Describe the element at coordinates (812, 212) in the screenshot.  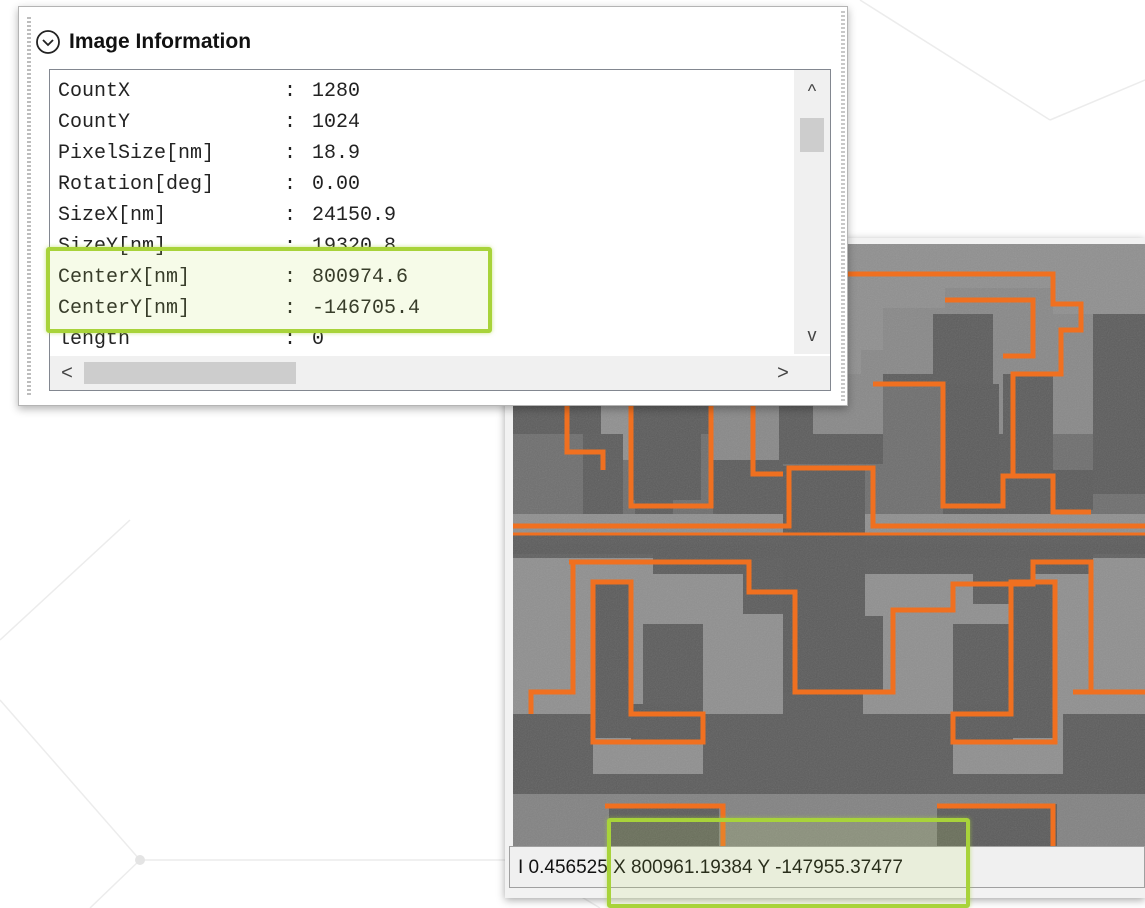
I see `vertical-scrollbar: ^ v` at that location.